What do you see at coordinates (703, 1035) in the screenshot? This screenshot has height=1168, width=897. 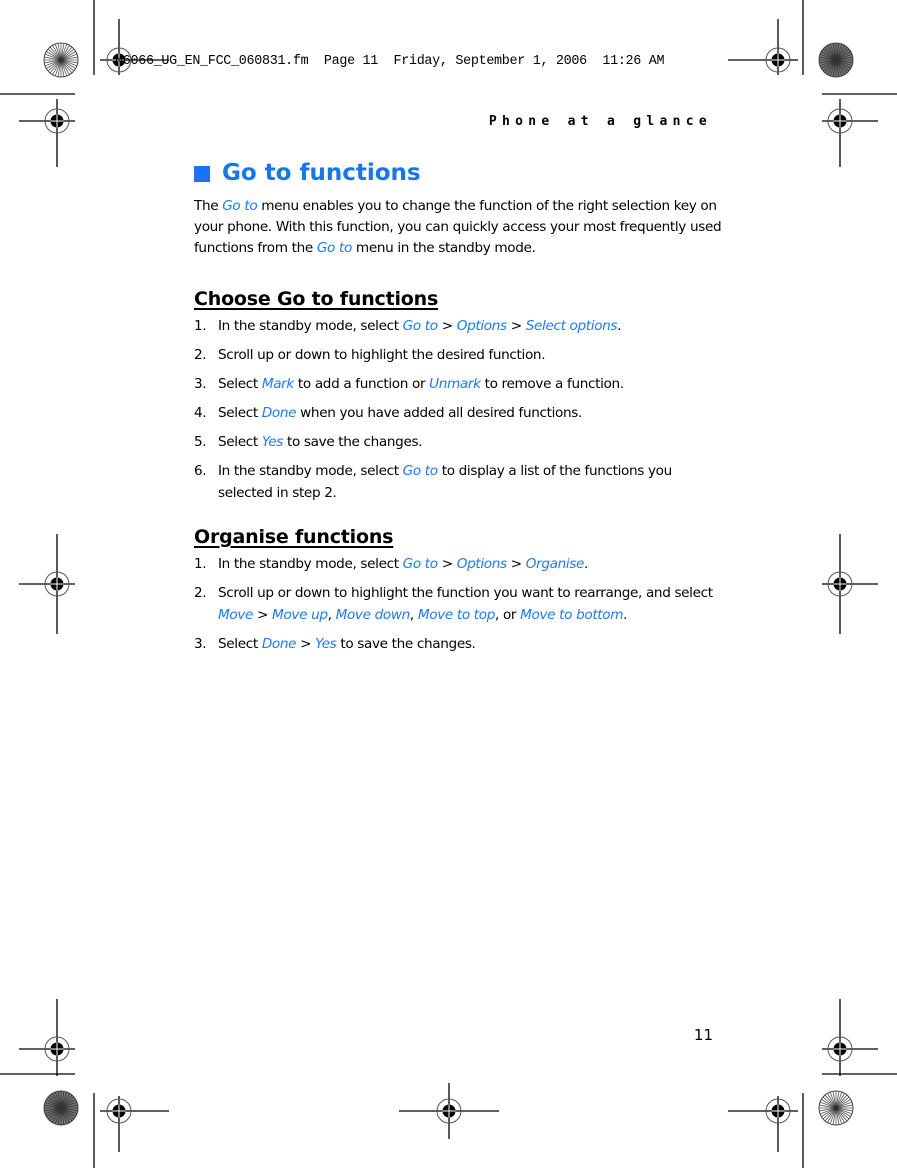 I see `page-number: 11` at bounding box center [703, 1035].